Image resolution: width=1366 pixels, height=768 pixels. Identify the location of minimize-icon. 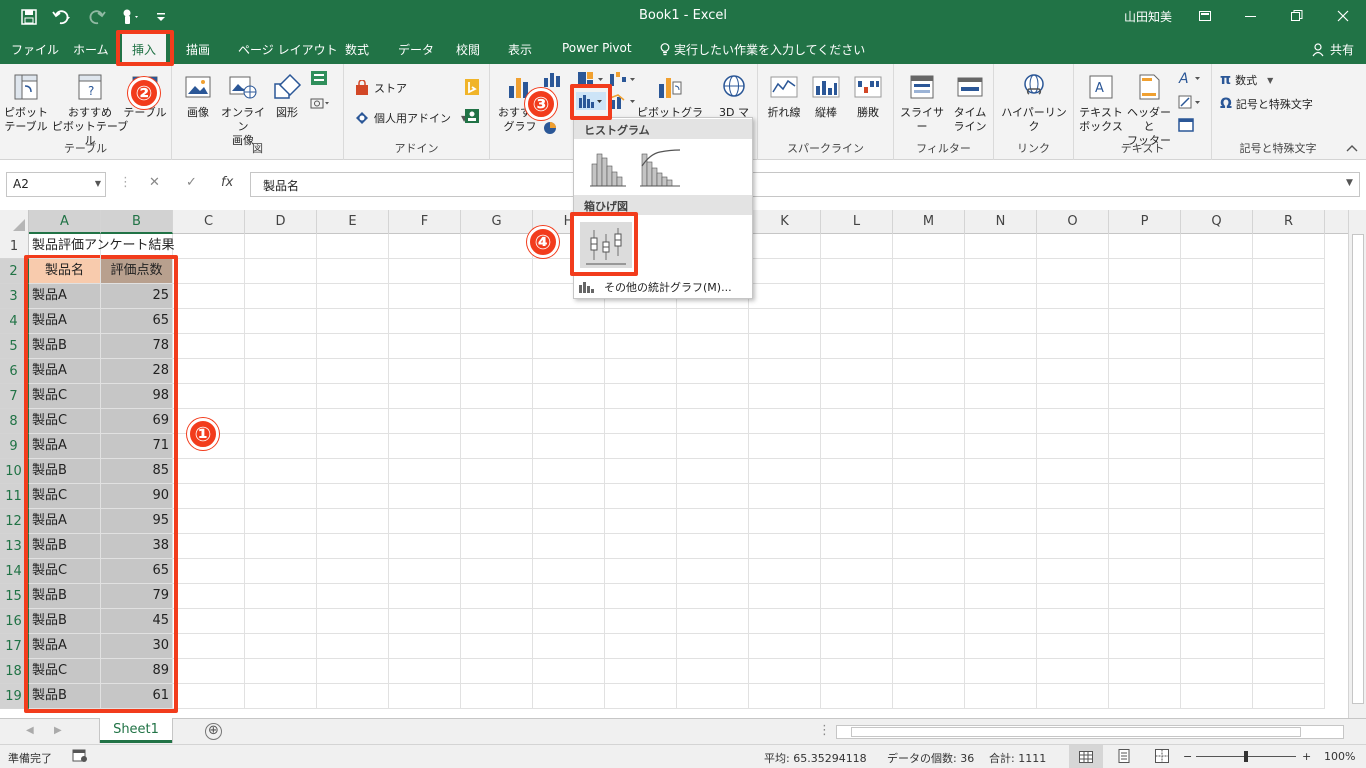
(1251, 16).